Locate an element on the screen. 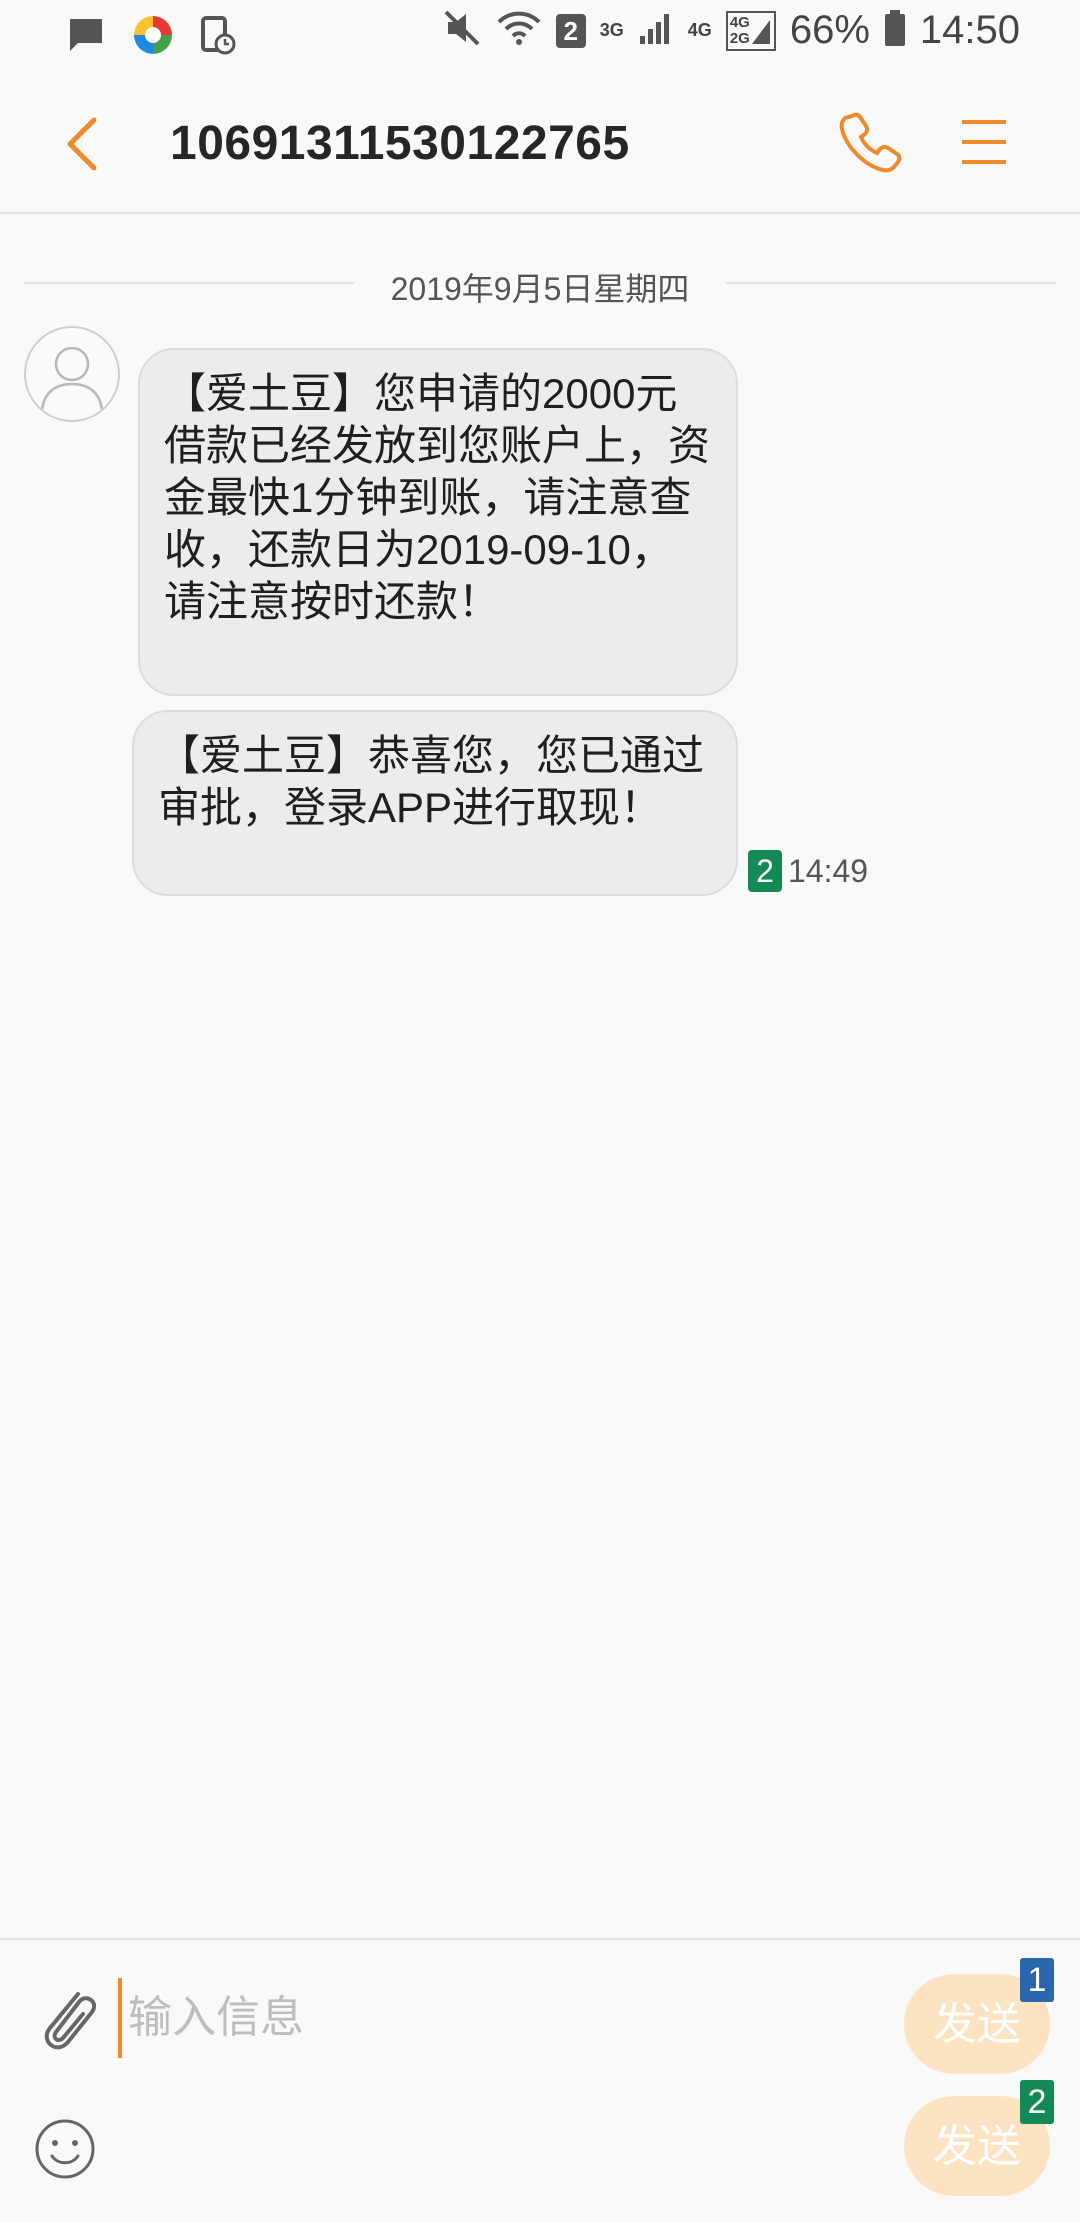 This screenshot has width=1080, height=2222. status-bar: 2 3G 4G 4G 2G 66% 14:50 is located at coordinates (540, 36).